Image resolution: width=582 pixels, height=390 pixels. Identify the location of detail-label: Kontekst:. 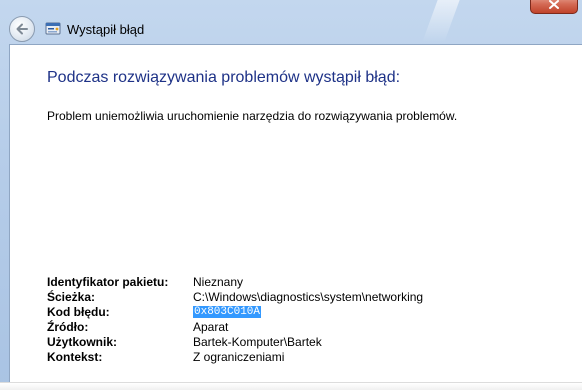
(75, 357).